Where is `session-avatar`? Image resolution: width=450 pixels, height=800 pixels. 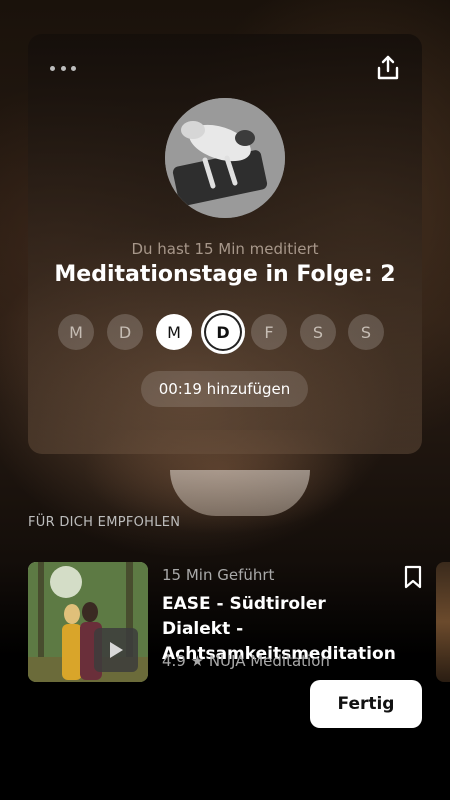 session-avatar is located at coordinates (225, 158).